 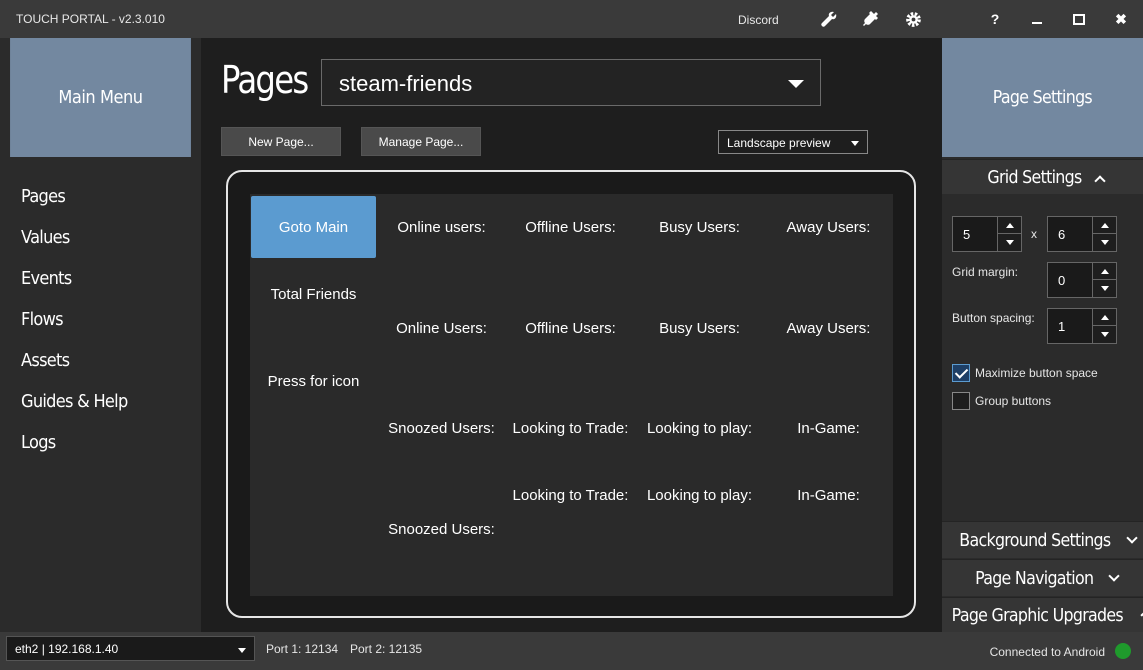 What do you see at coordinates (961, 401) in the screenshot?
I see `group-buttons-checkbox` at bounding box center [961, 401].